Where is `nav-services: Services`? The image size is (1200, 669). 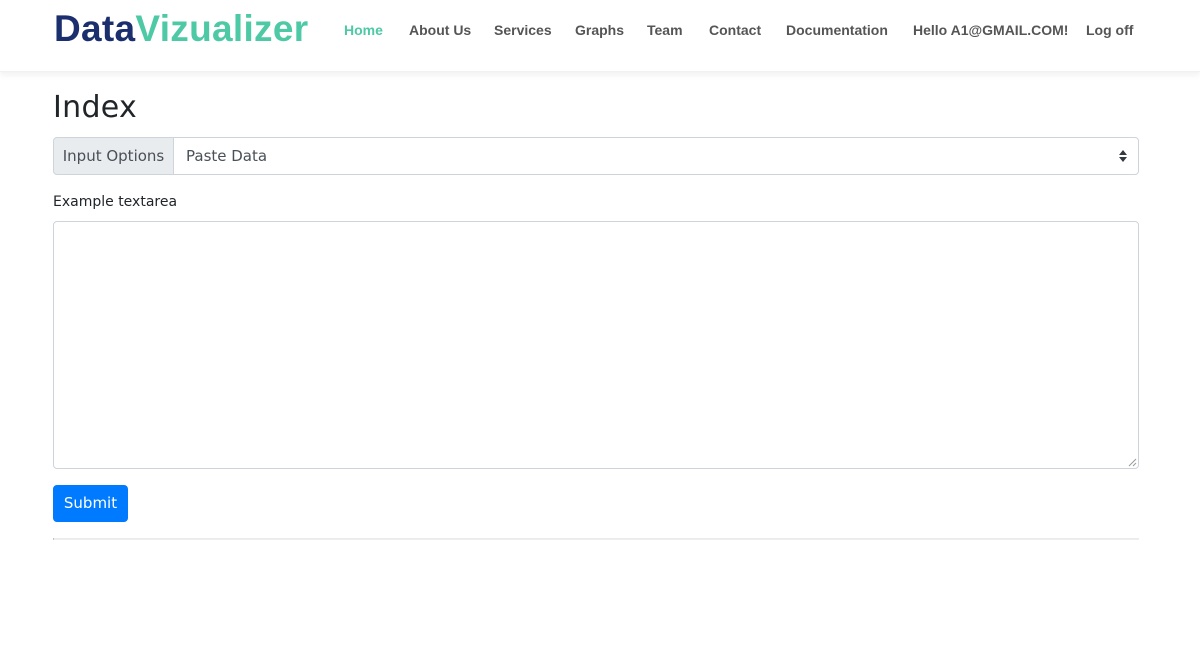 nav-services: Services is located at coordinates (523, 30).